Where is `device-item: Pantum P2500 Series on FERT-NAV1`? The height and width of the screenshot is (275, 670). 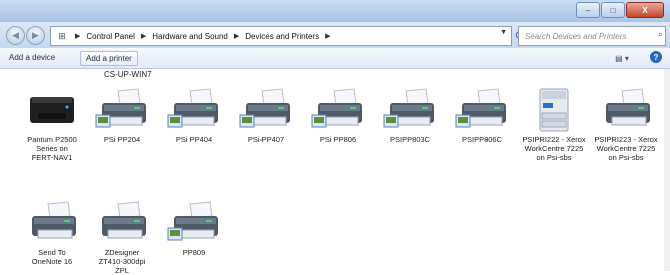 device-item: Pantum P2500 Series on FERT-NAV1 is located at coordinates (52, 124).